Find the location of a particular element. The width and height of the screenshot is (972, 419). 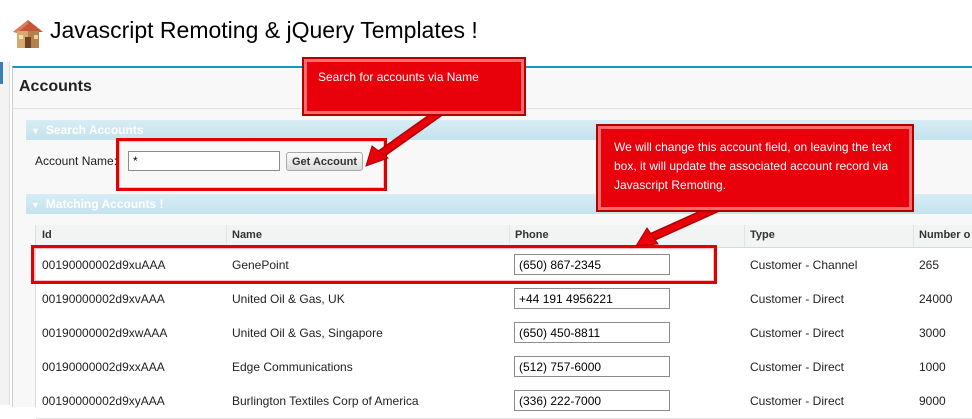

column-header-name: Name is located at coordinates (247, 235).